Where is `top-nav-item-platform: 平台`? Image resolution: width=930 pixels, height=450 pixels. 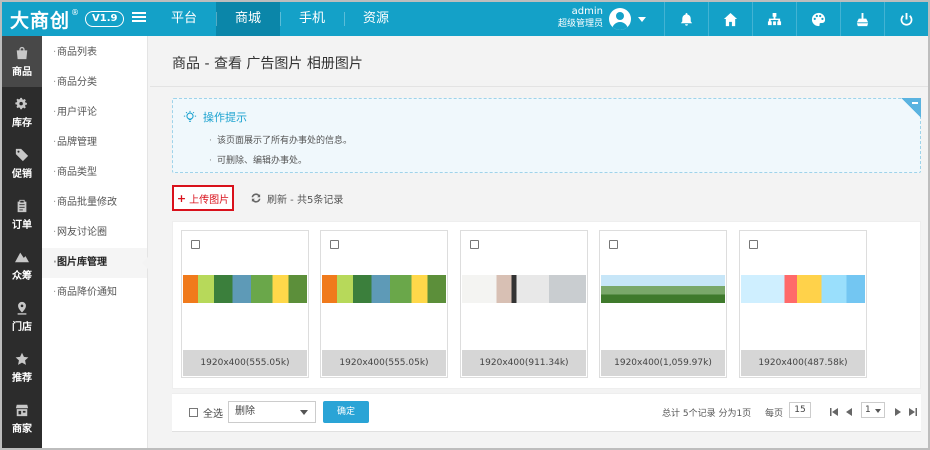 top-nav-item-platform: 平台 is located at coordinates (184, 19).